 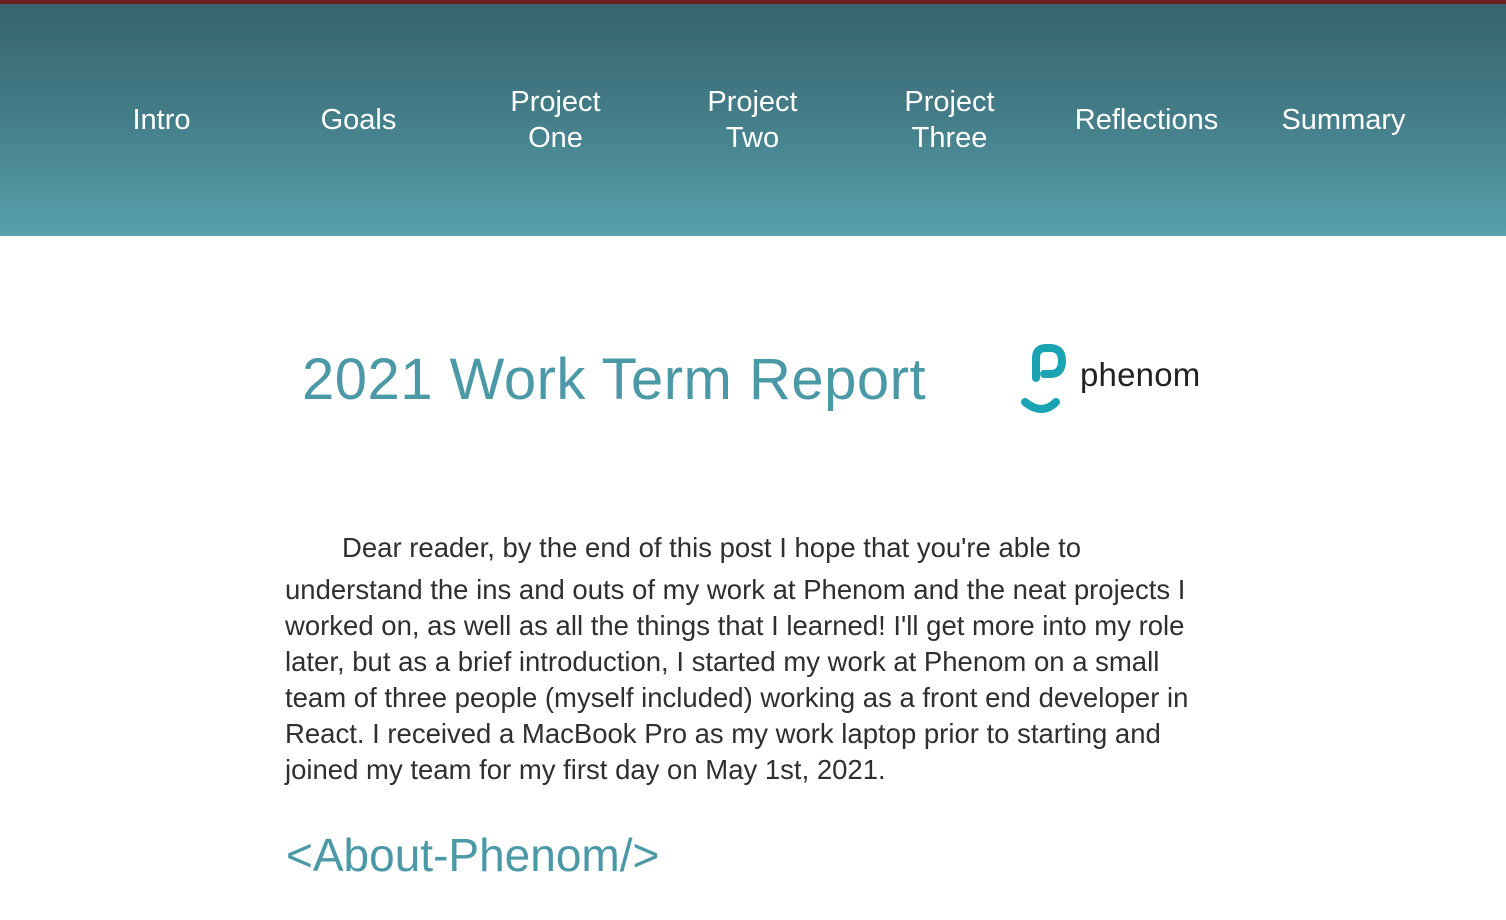 I want to click on section-heading-about-phenom: <About-Phenom/>, so click(x=473, y=855).